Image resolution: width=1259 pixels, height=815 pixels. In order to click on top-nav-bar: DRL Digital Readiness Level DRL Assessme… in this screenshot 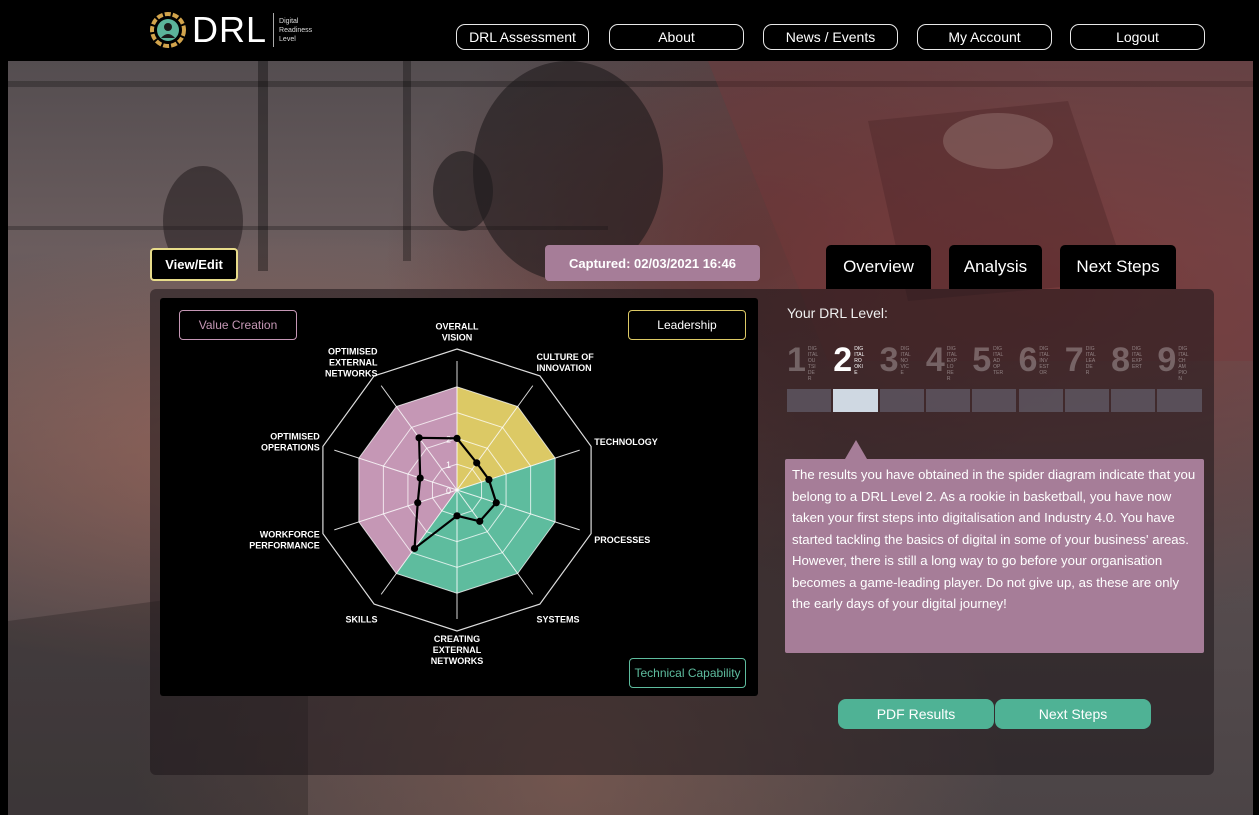, I will do `click(629, 30)`.